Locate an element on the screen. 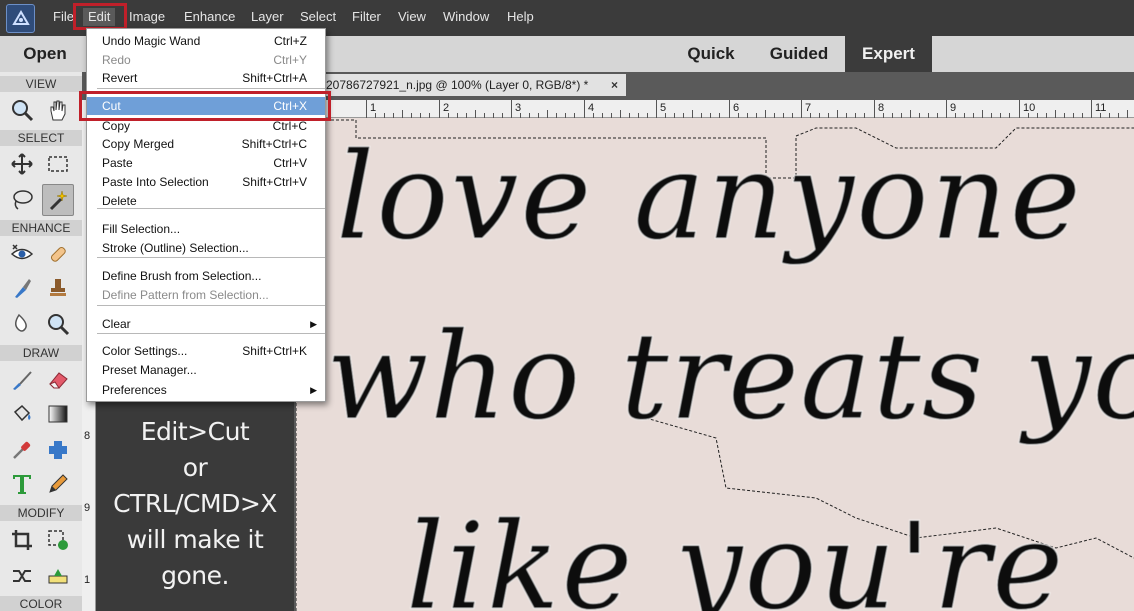 This screenshot has height=611, width=1134. section-view-label: VIEW is located at coordinates (41, 84).